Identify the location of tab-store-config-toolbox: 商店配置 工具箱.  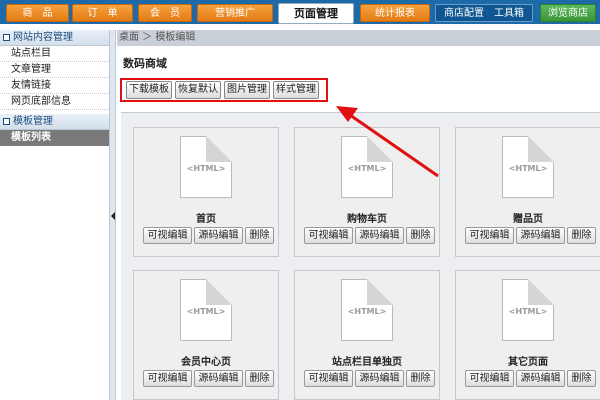
(484, 13).